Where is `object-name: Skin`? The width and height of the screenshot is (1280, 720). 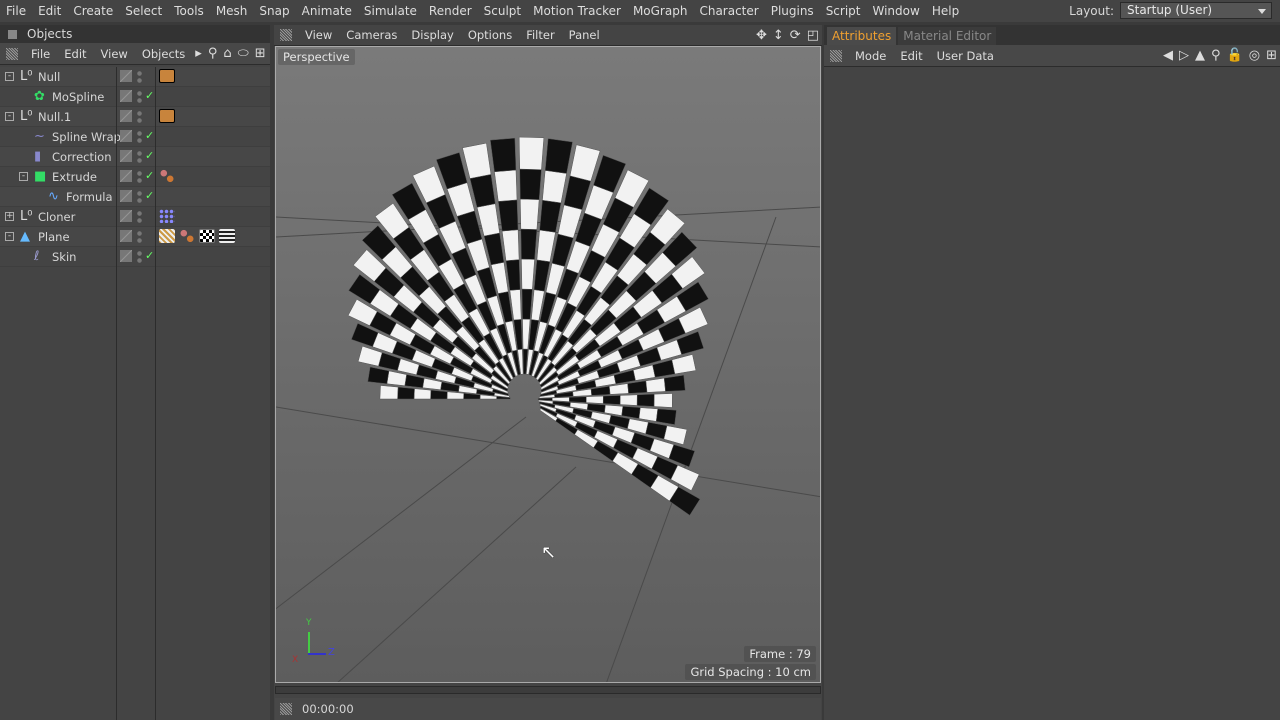 object-name: Skin is located at coordinates (64, 257).